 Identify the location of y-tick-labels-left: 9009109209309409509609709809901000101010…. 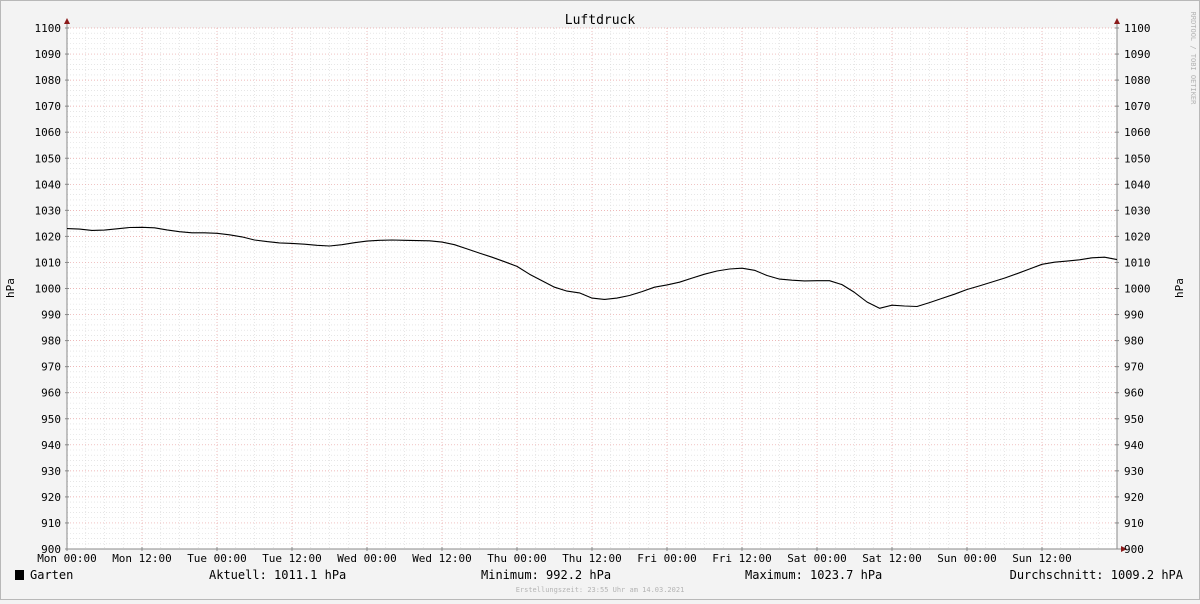
(48, 289).